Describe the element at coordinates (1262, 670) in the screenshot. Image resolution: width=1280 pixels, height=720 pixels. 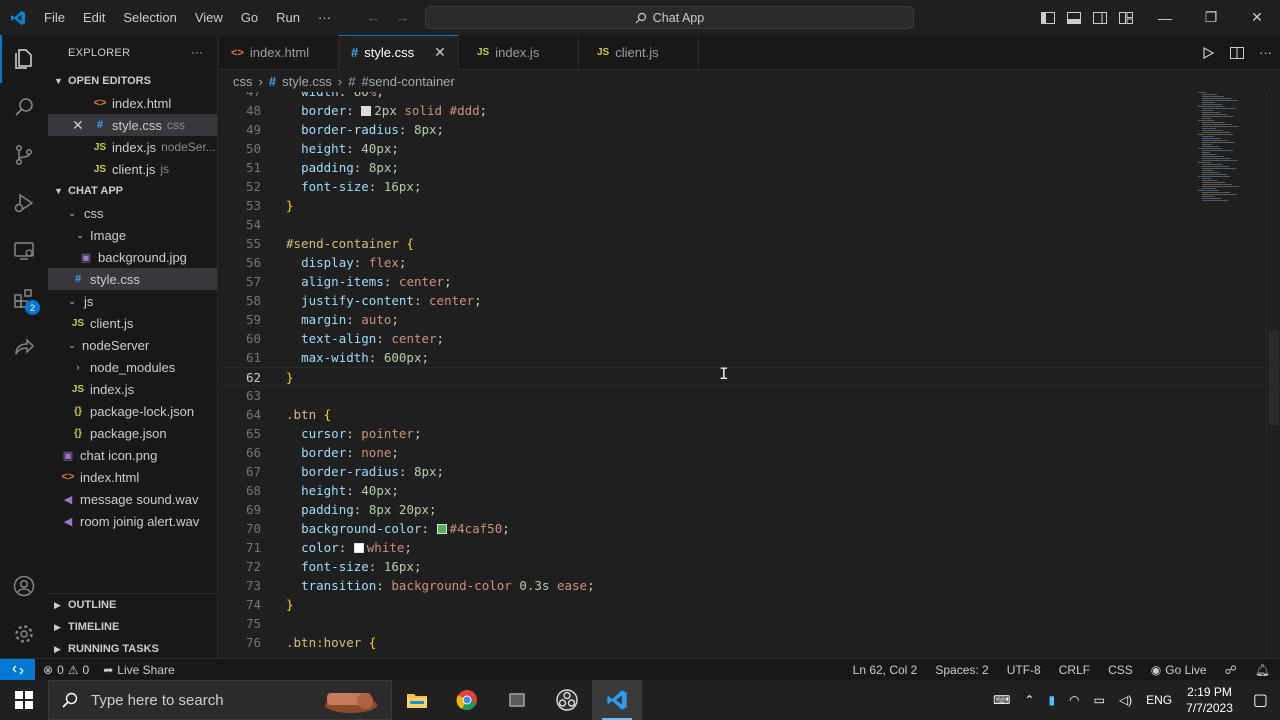
I see `notifications-bell-icon: 🔔︎` at that location.